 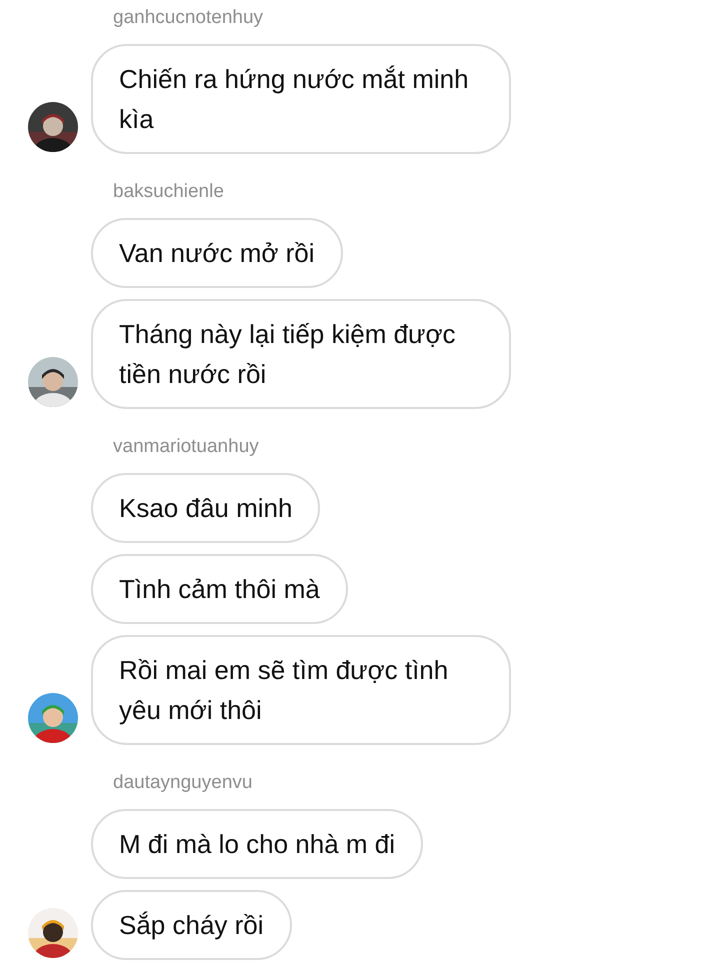 I want to click on message-bubble: Van nước mở rồi, so click(x=217, y=253).